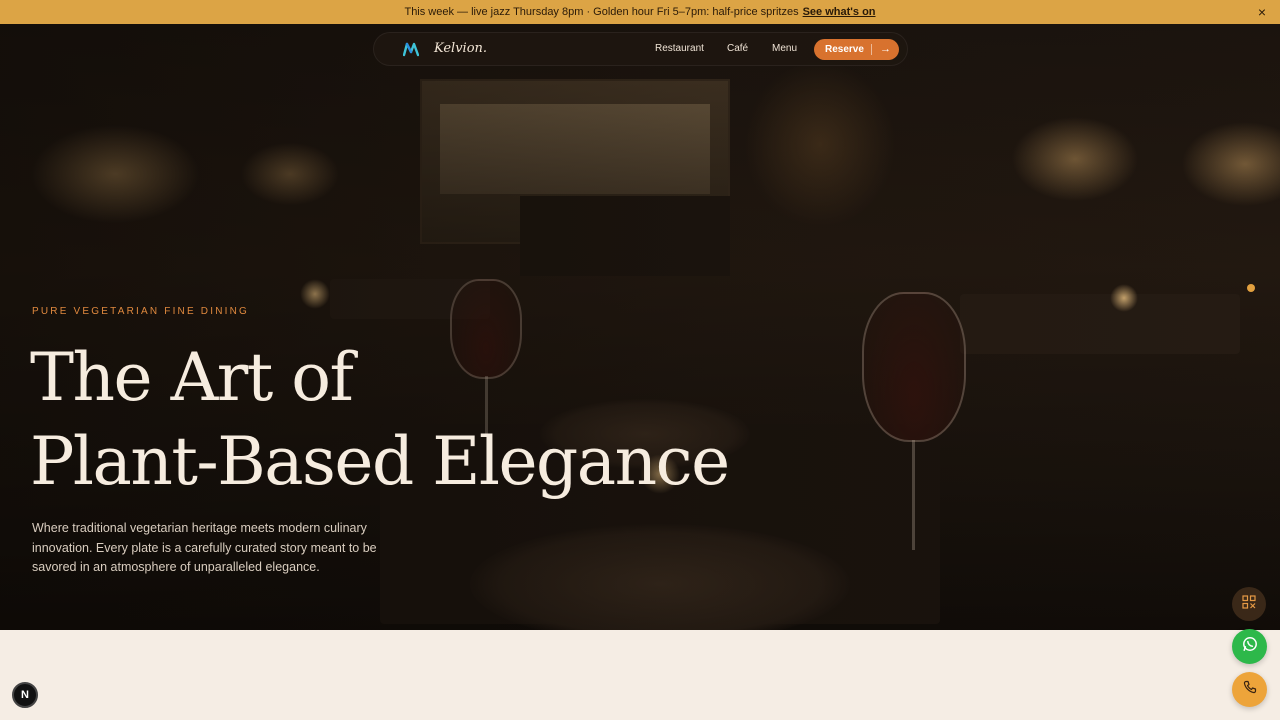  What do you see at coordinates (192, 377) in the screenshot?
I see `headline-line-1: The Art of` at bounding box center [192, 377].